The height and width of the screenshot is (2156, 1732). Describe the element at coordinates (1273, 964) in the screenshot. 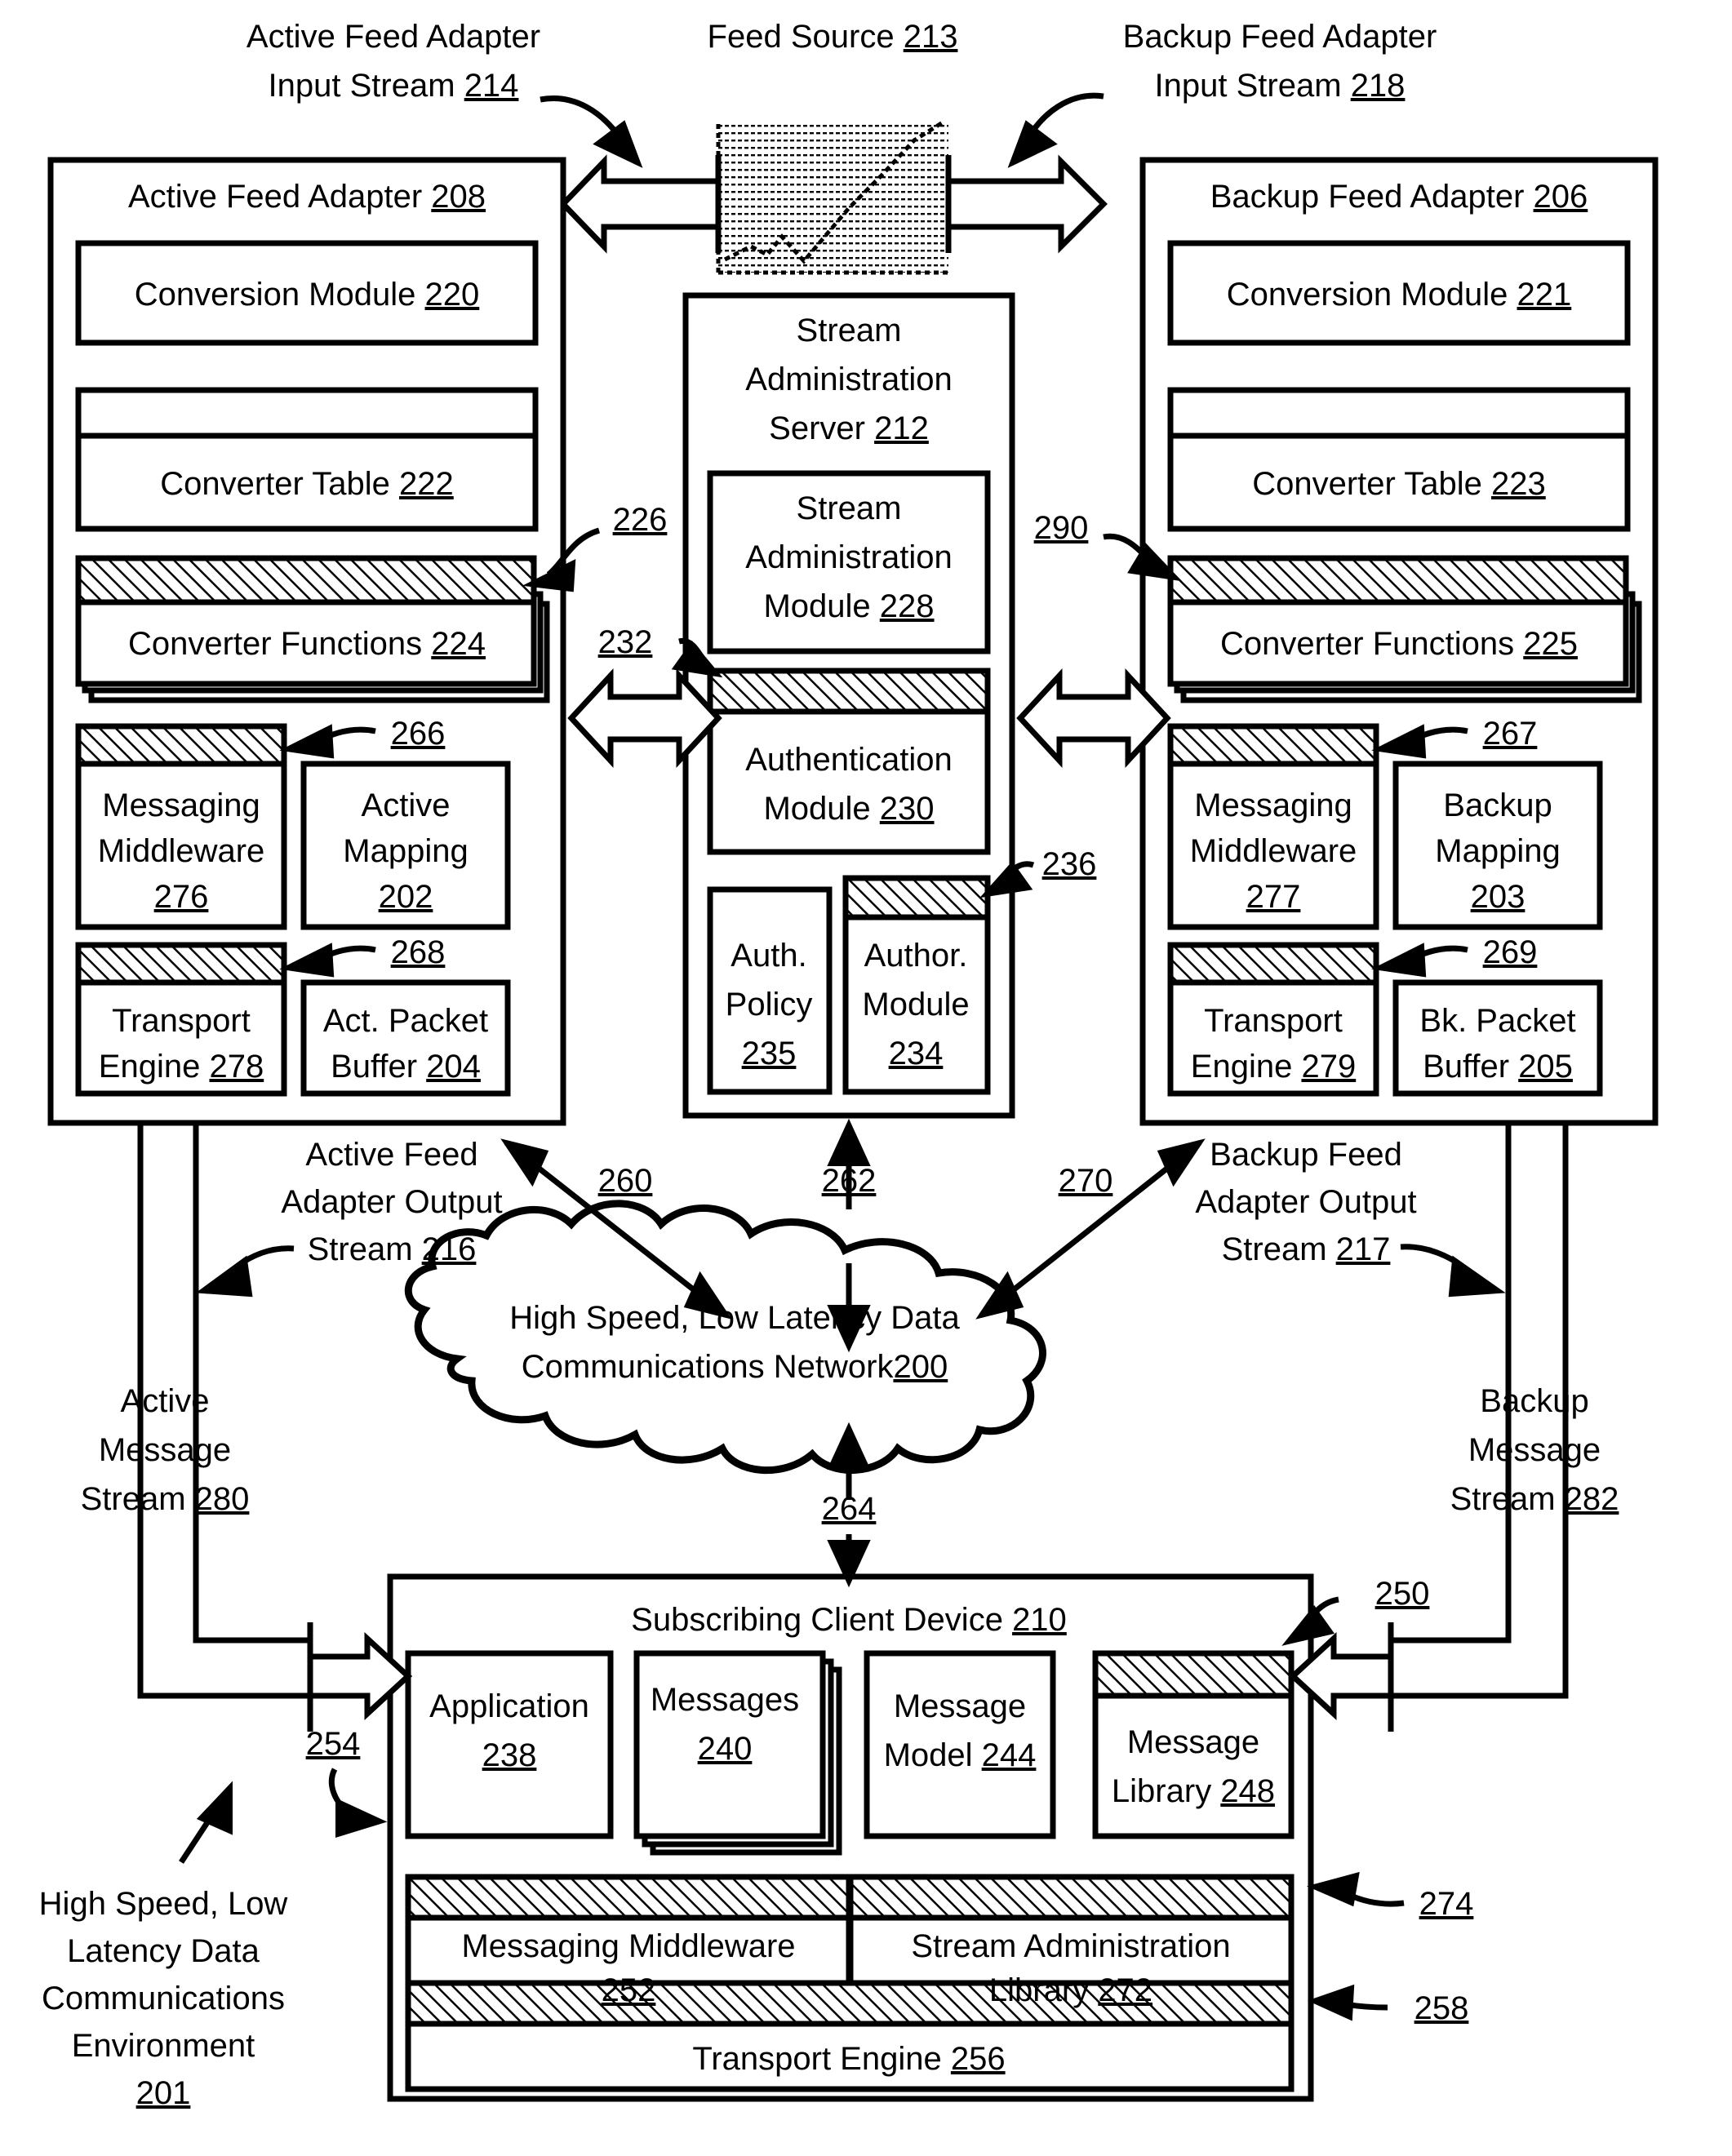

I see `backup-transport-engine-hatchbar` at that location.